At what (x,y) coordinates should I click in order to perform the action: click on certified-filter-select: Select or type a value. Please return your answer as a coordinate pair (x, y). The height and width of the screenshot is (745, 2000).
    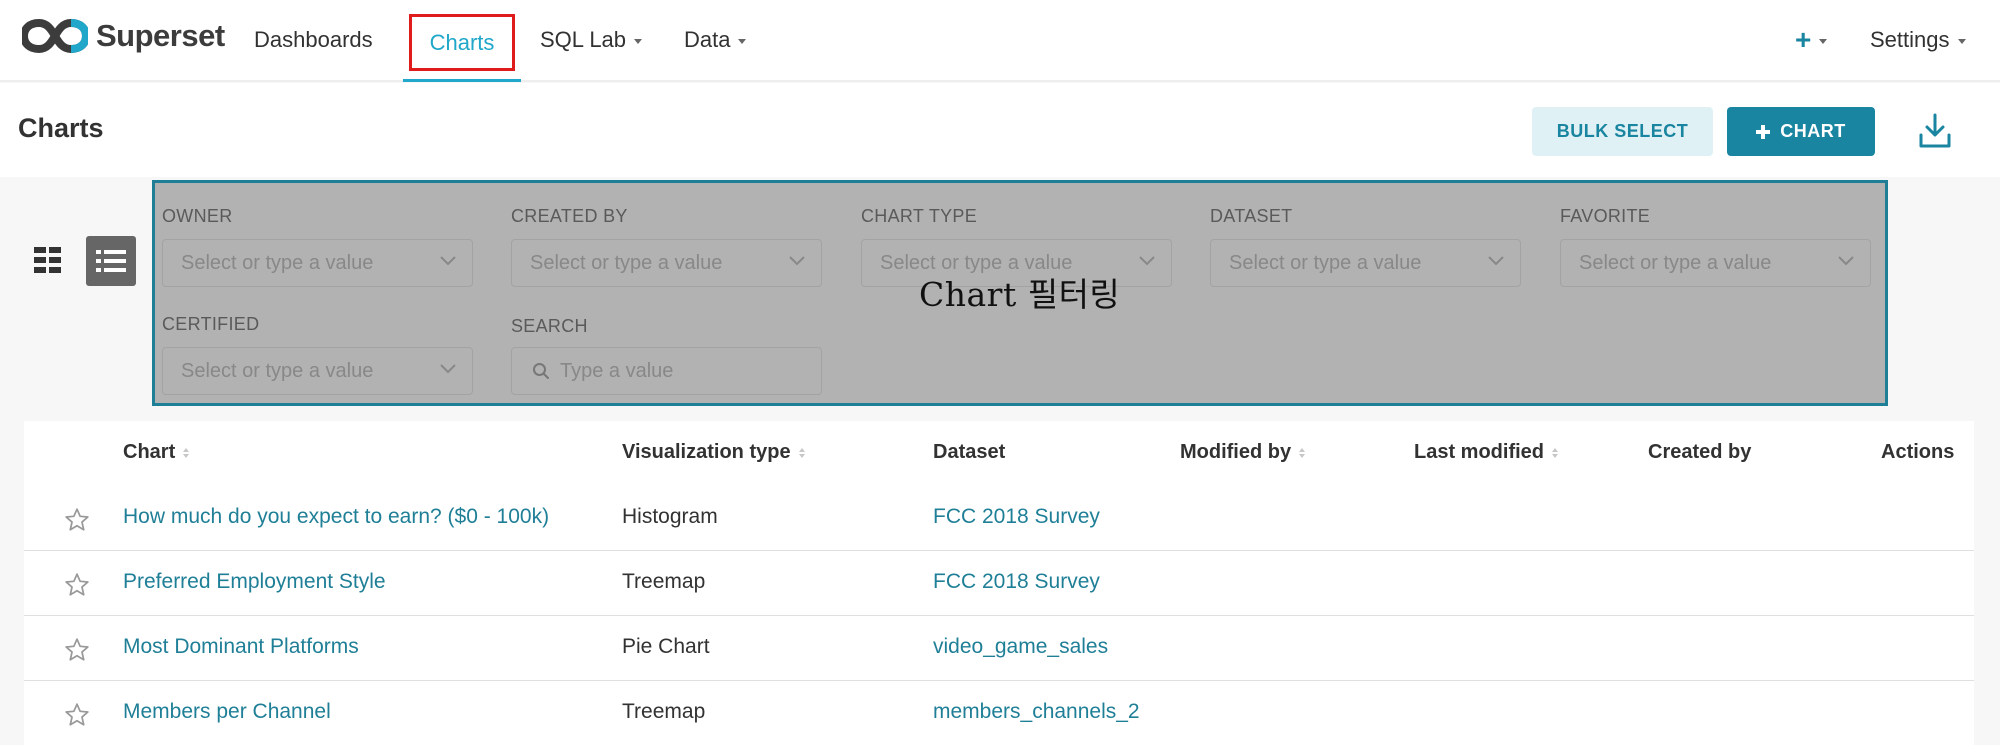
    Looking at the image, I should click on (317, 371).